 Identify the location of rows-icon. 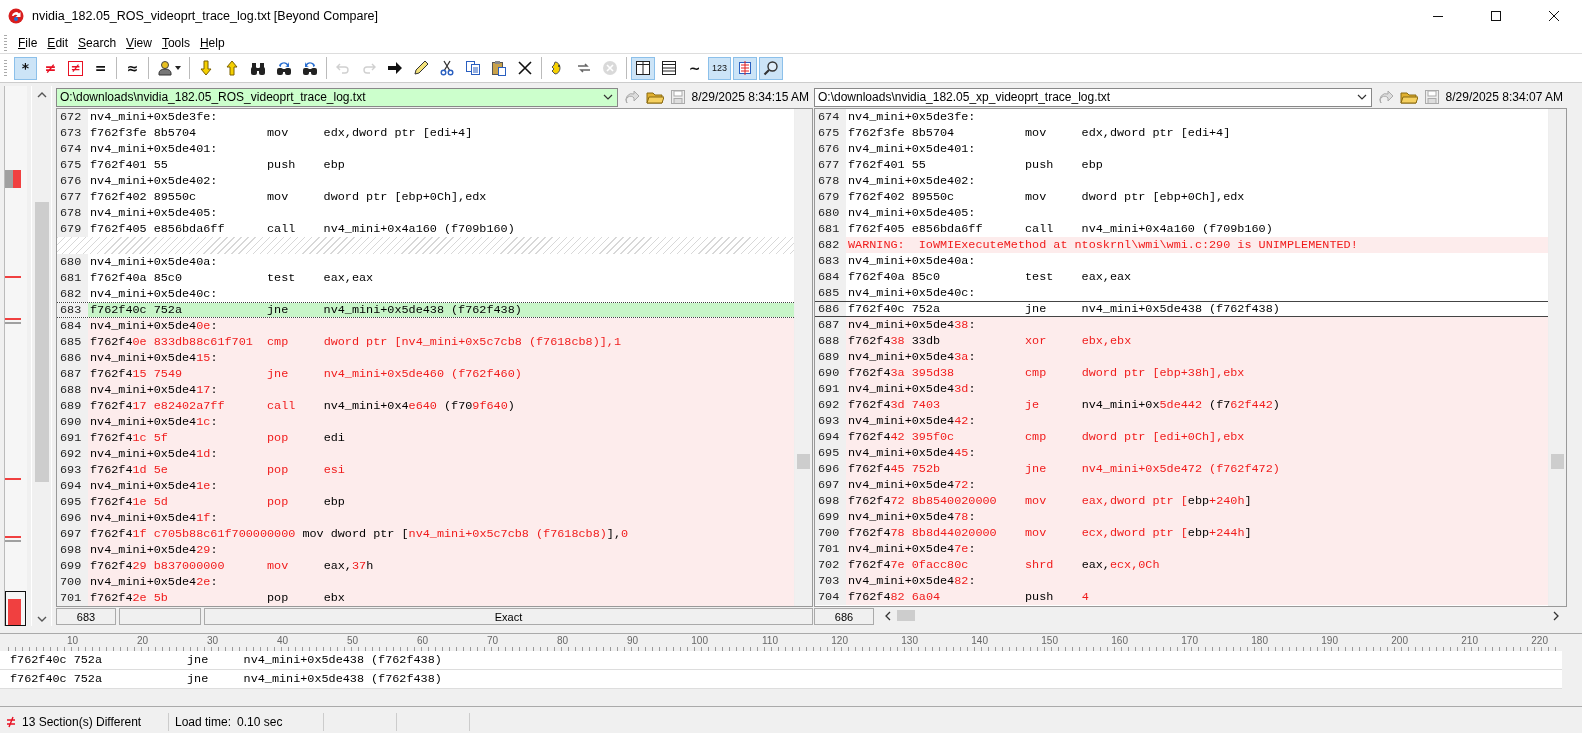
(669, 68).